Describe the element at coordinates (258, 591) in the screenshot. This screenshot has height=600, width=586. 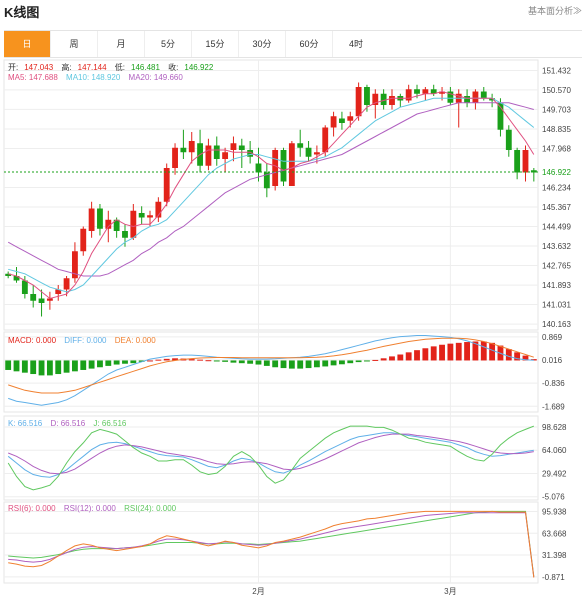
I see `x-tick-label: 2月` at that location.